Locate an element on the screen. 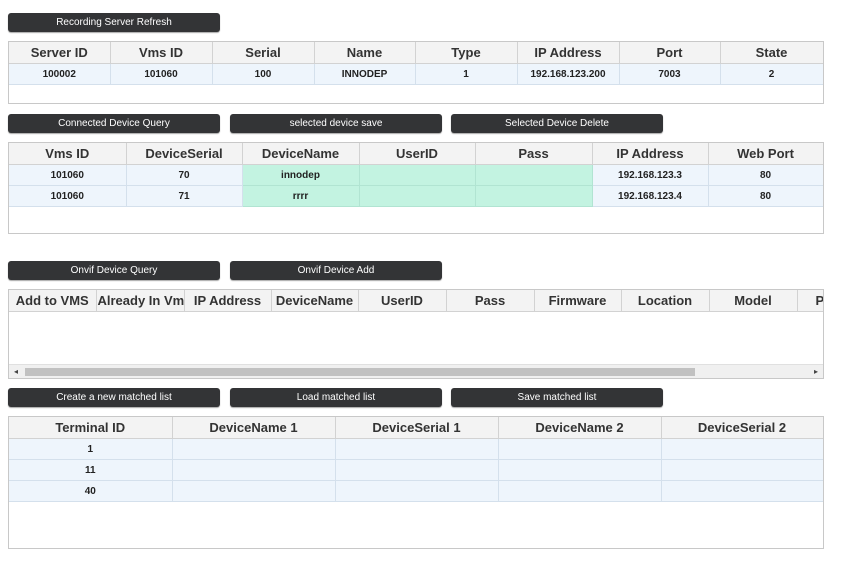  column-header: Location is located at coordinates (665, 301).